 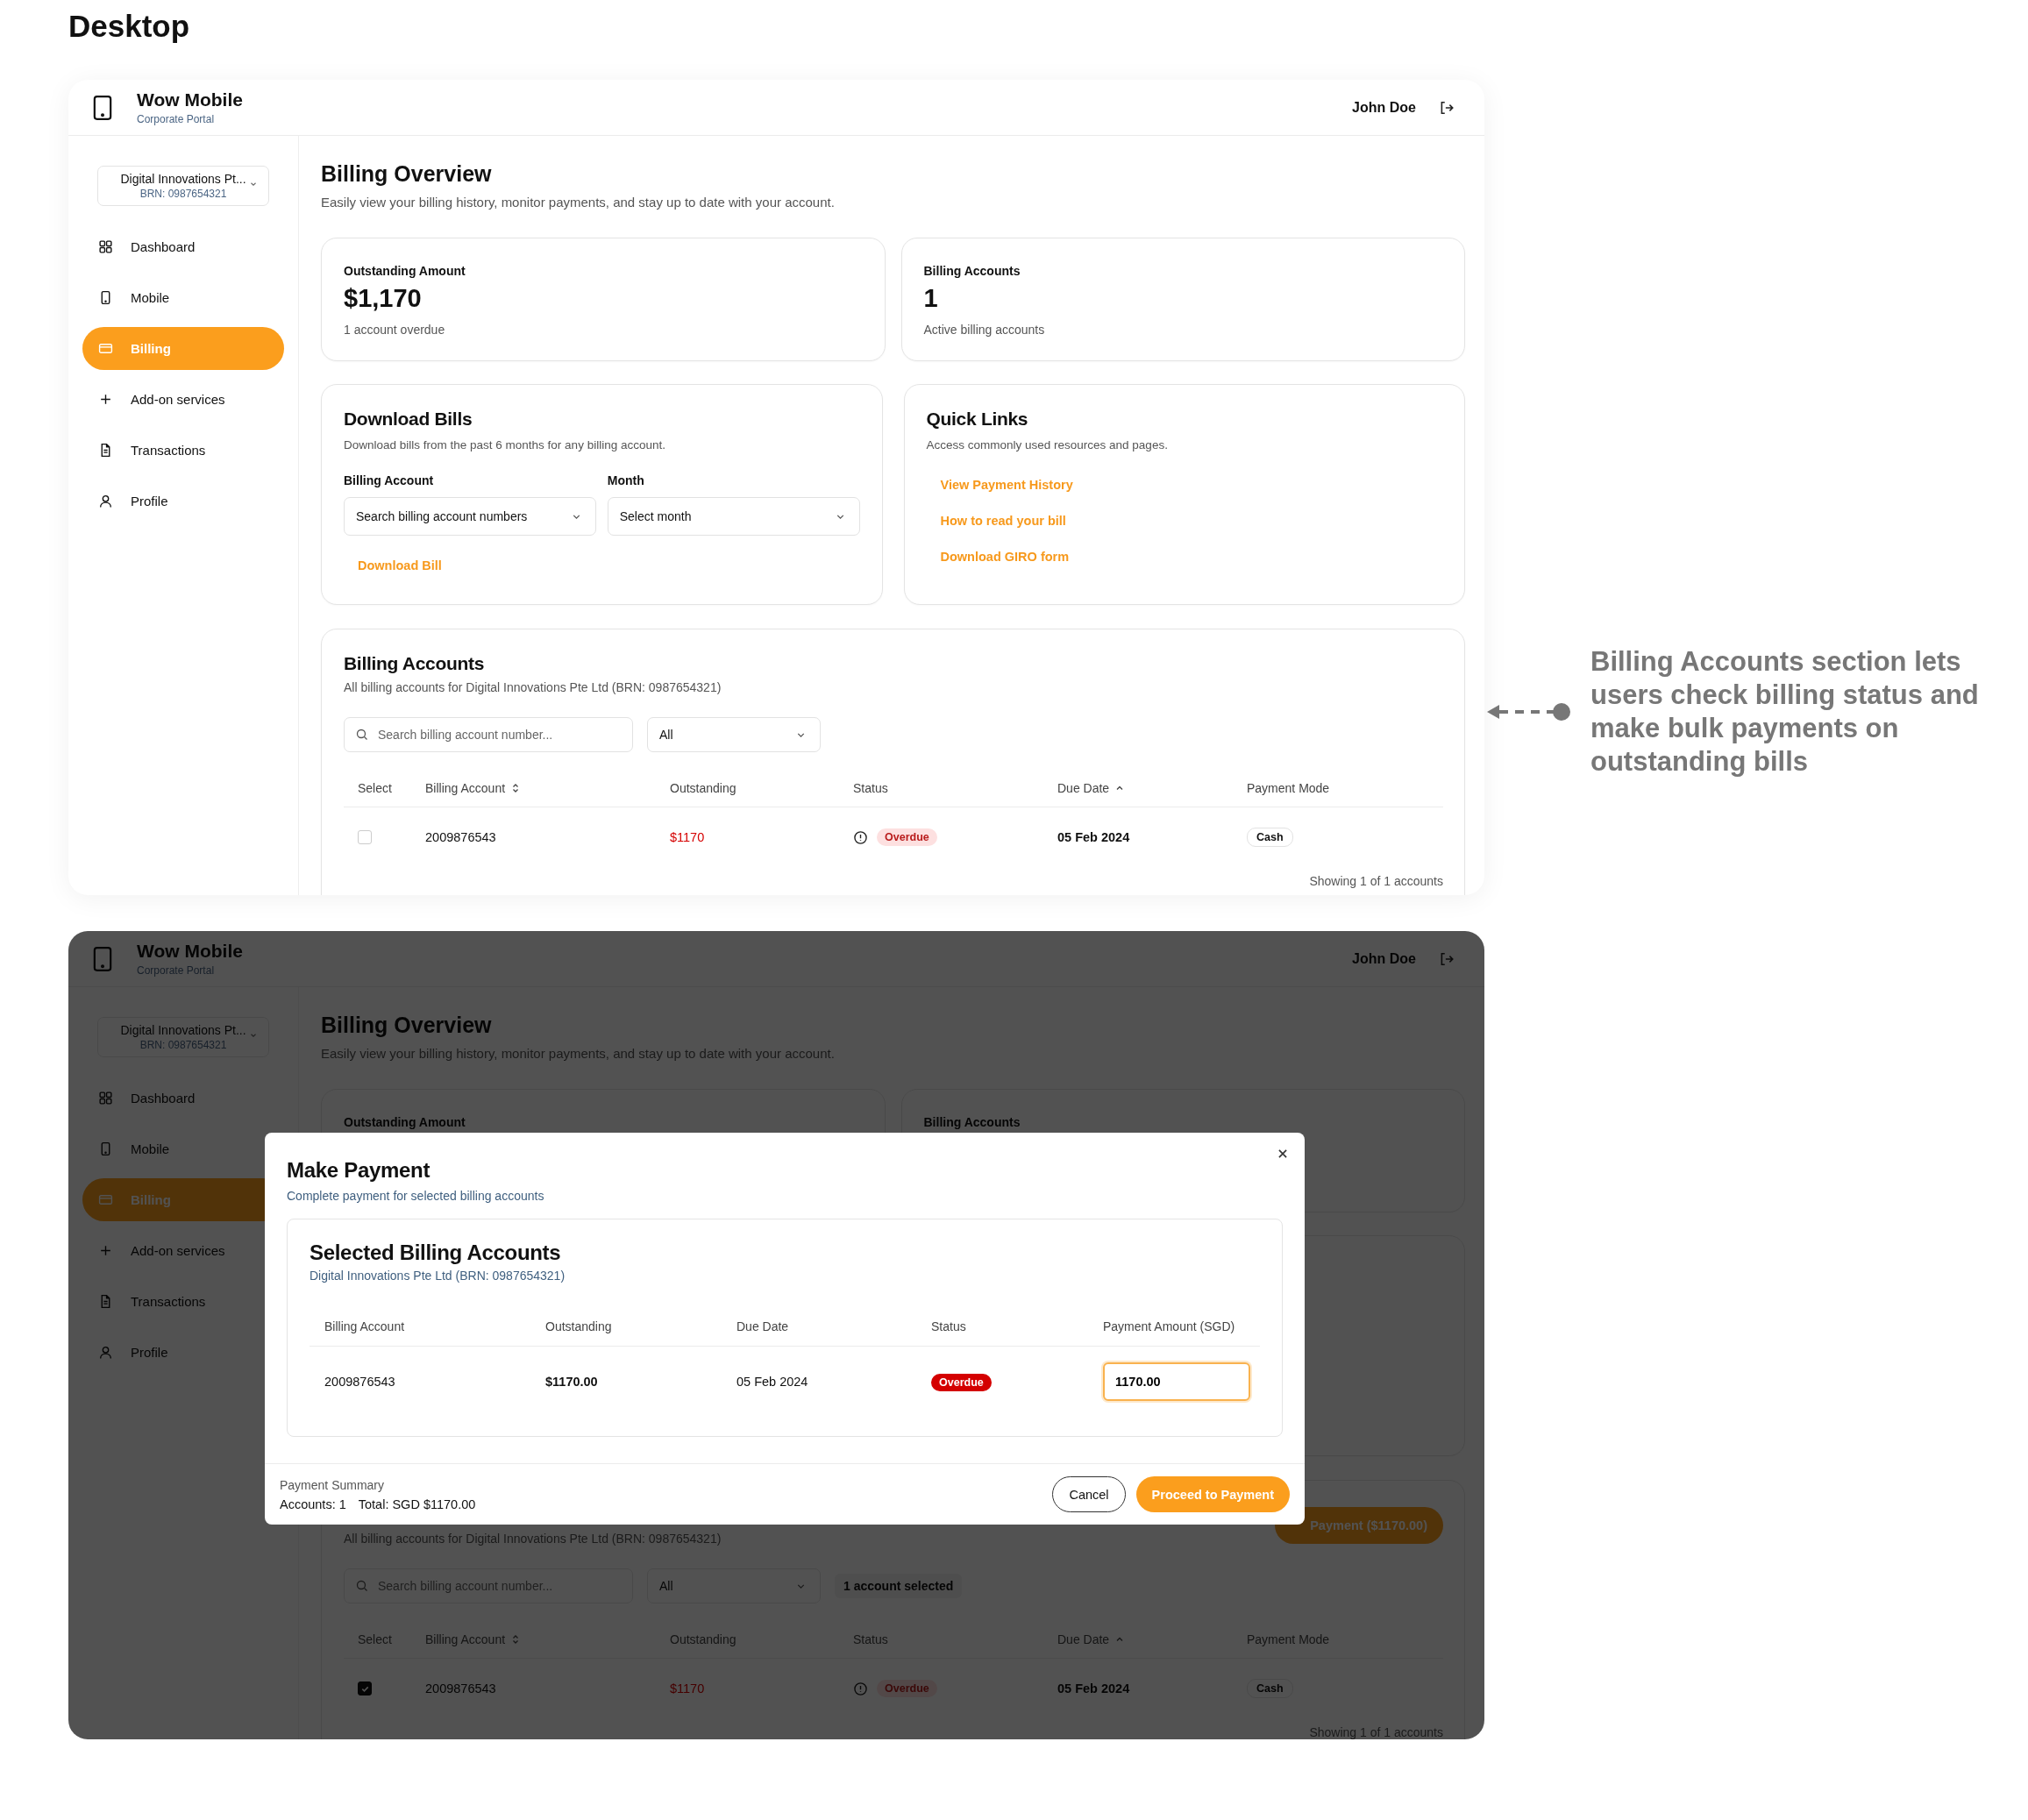 What do you see at coordinates (383, 298) in the screenshot?
I see `card-value: $1,170` at bounding box center [383, 298].